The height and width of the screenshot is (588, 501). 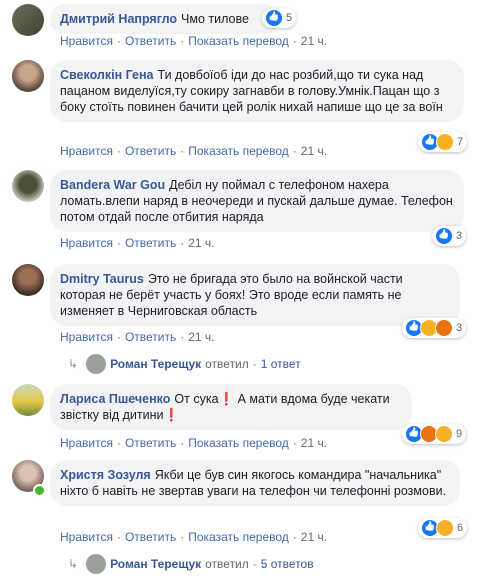 What do you see at coordinates (102, 279) in the screenshot?
I see `comment-author: Dmitry Taurus` at bounding box center [102, 279].